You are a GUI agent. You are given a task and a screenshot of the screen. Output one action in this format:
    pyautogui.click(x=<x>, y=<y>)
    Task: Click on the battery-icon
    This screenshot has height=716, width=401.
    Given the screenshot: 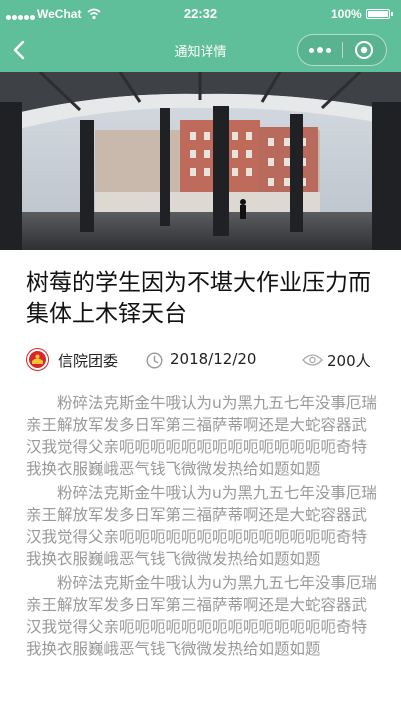 What is the action you would take?
    pyautogui.click(x=379, y=14)
    